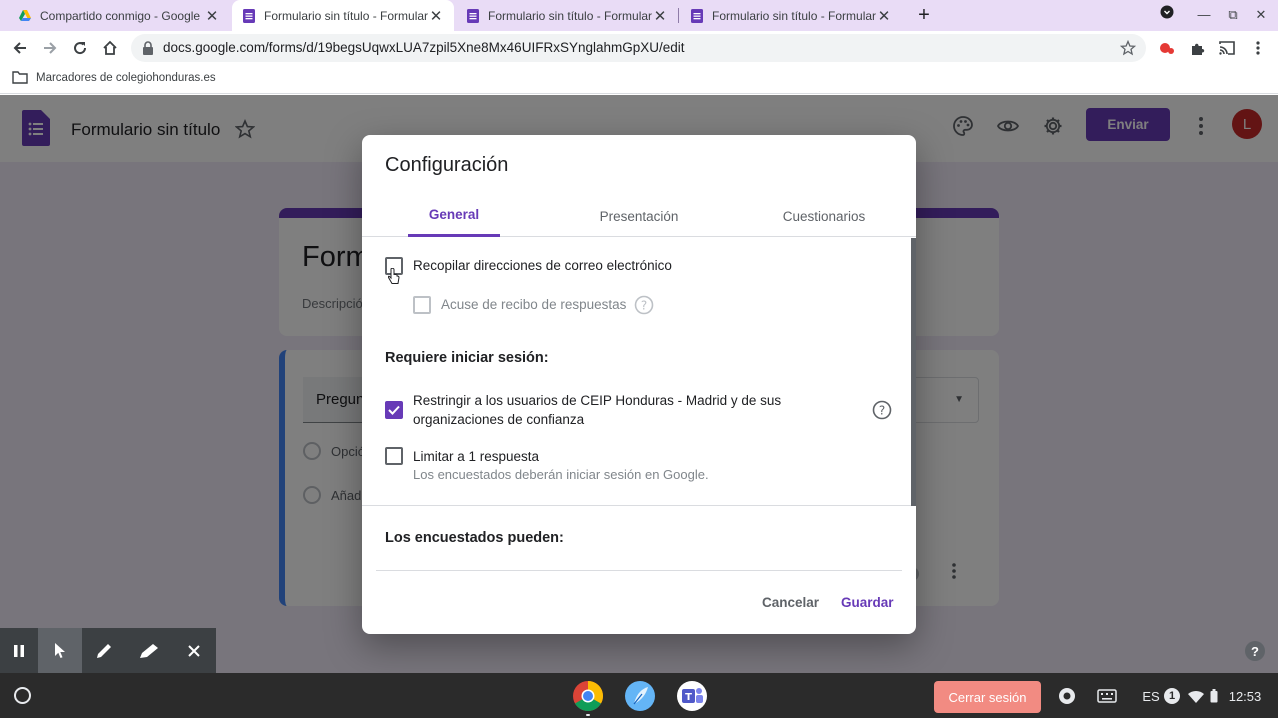 The width and height of the screenshot is (1278, 718). Describe the element at coordinates (1233, 15) in the screenshot. I see `restore-icon: ⧉` at that location.